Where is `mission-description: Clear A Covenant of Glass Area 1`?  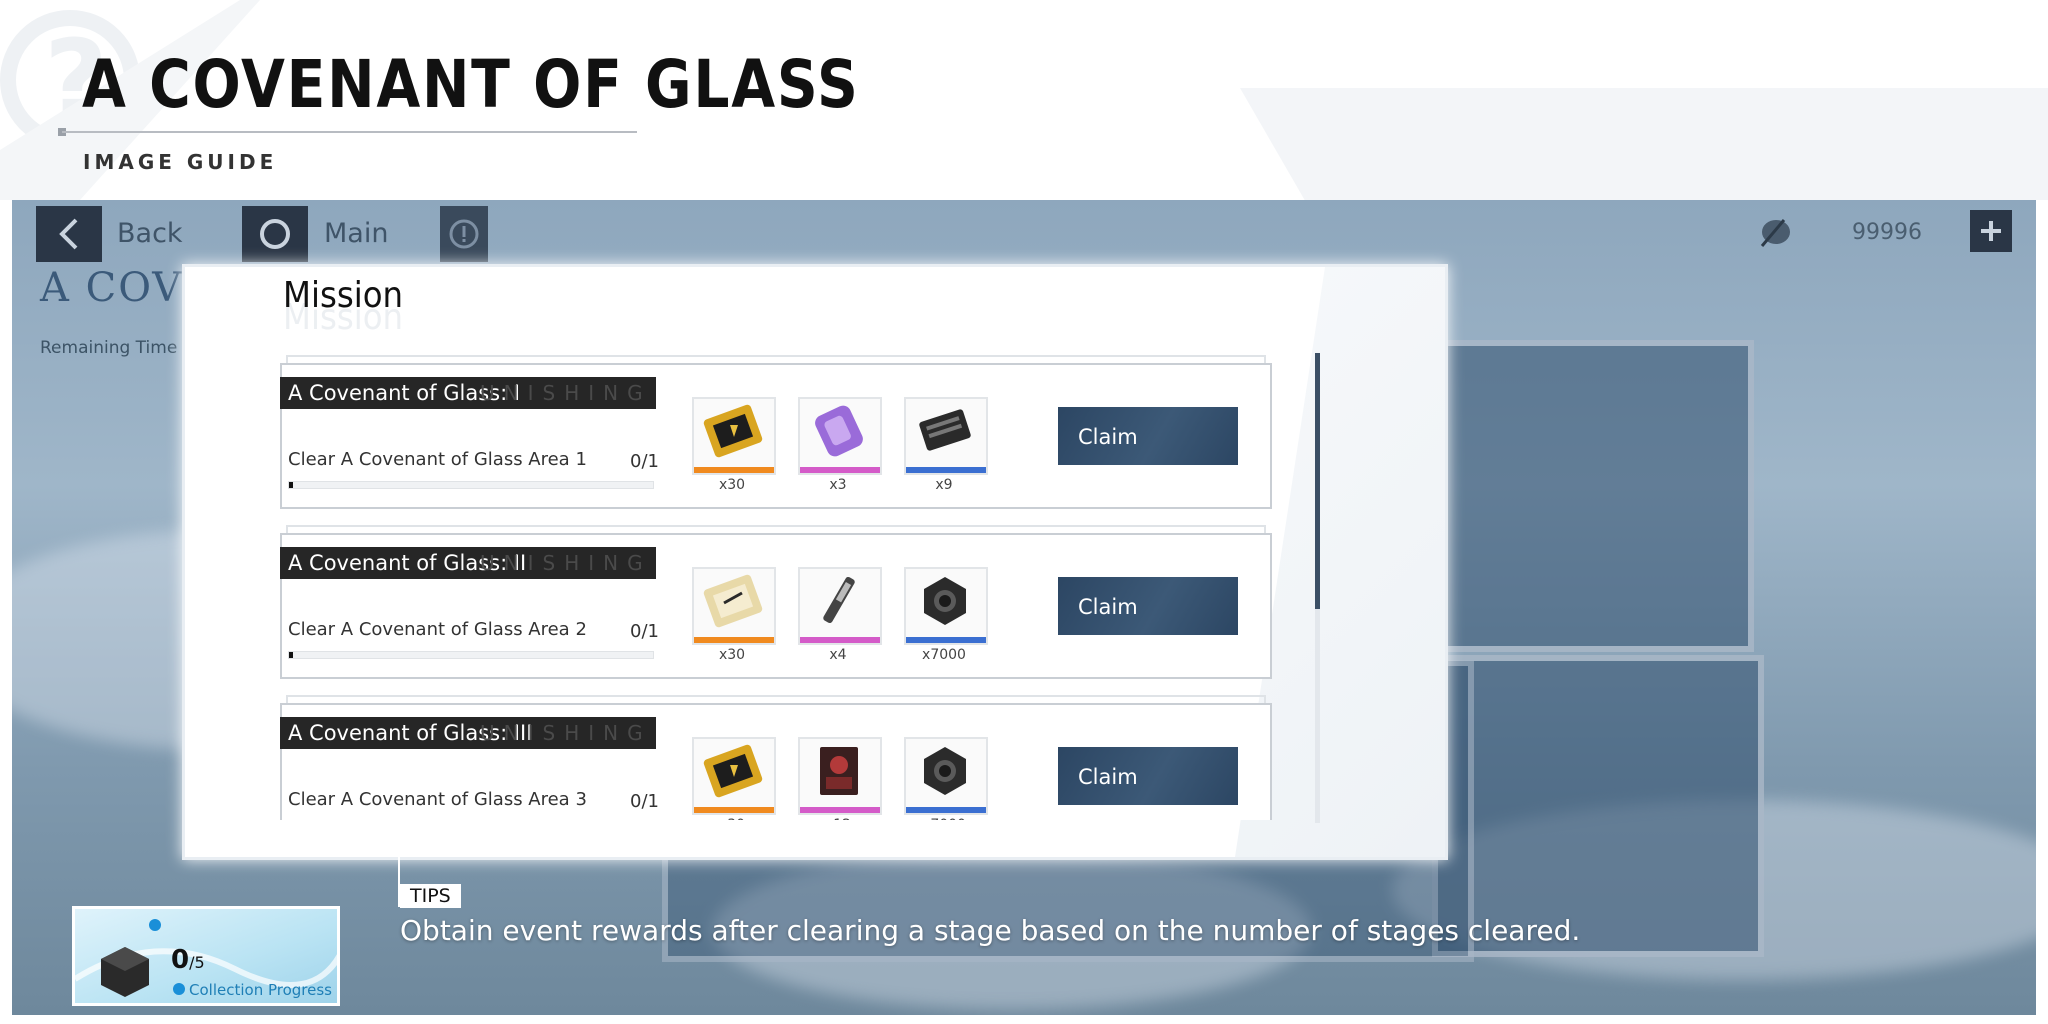
mission-description: Clear A Covenant of Glass Area 1 is located at coordinates (437, 459).